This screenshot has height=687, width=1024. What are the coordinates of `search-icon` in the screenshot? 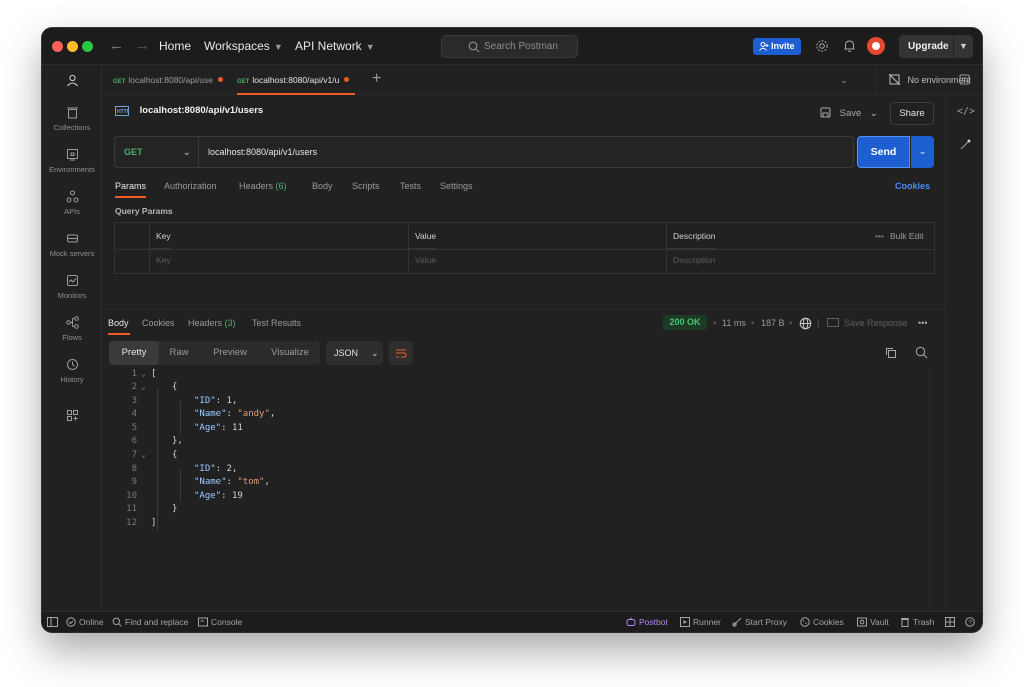 It's located at (921, 352).